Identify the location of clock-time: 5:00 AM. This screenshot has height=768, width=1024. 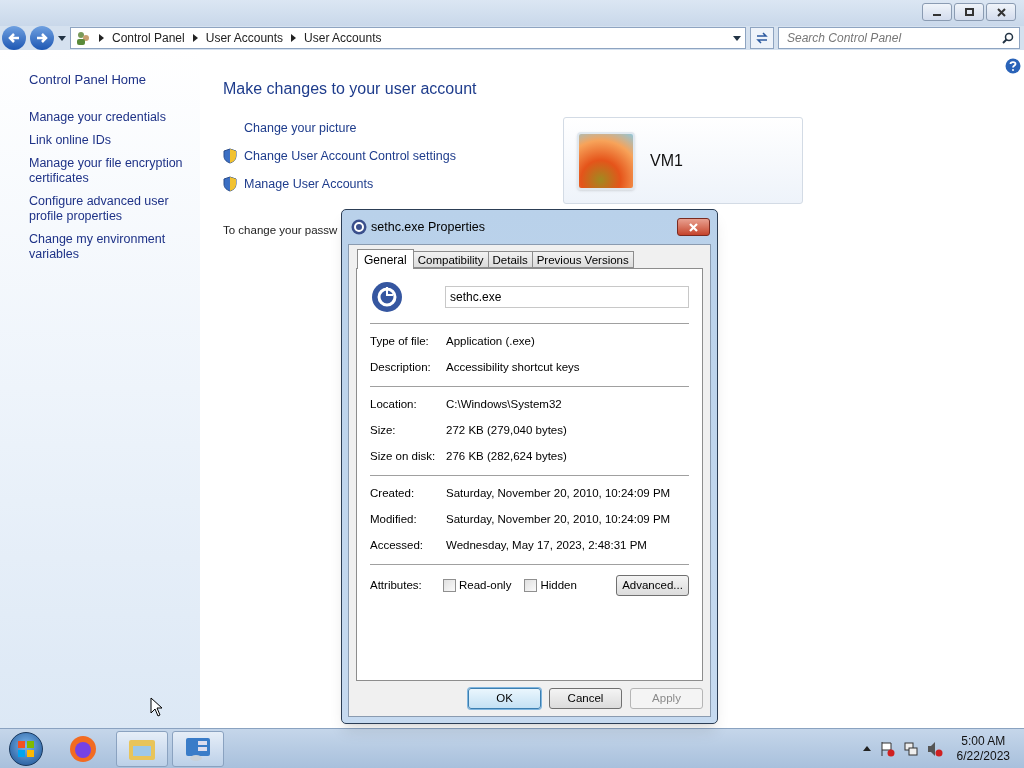
(983, 741).